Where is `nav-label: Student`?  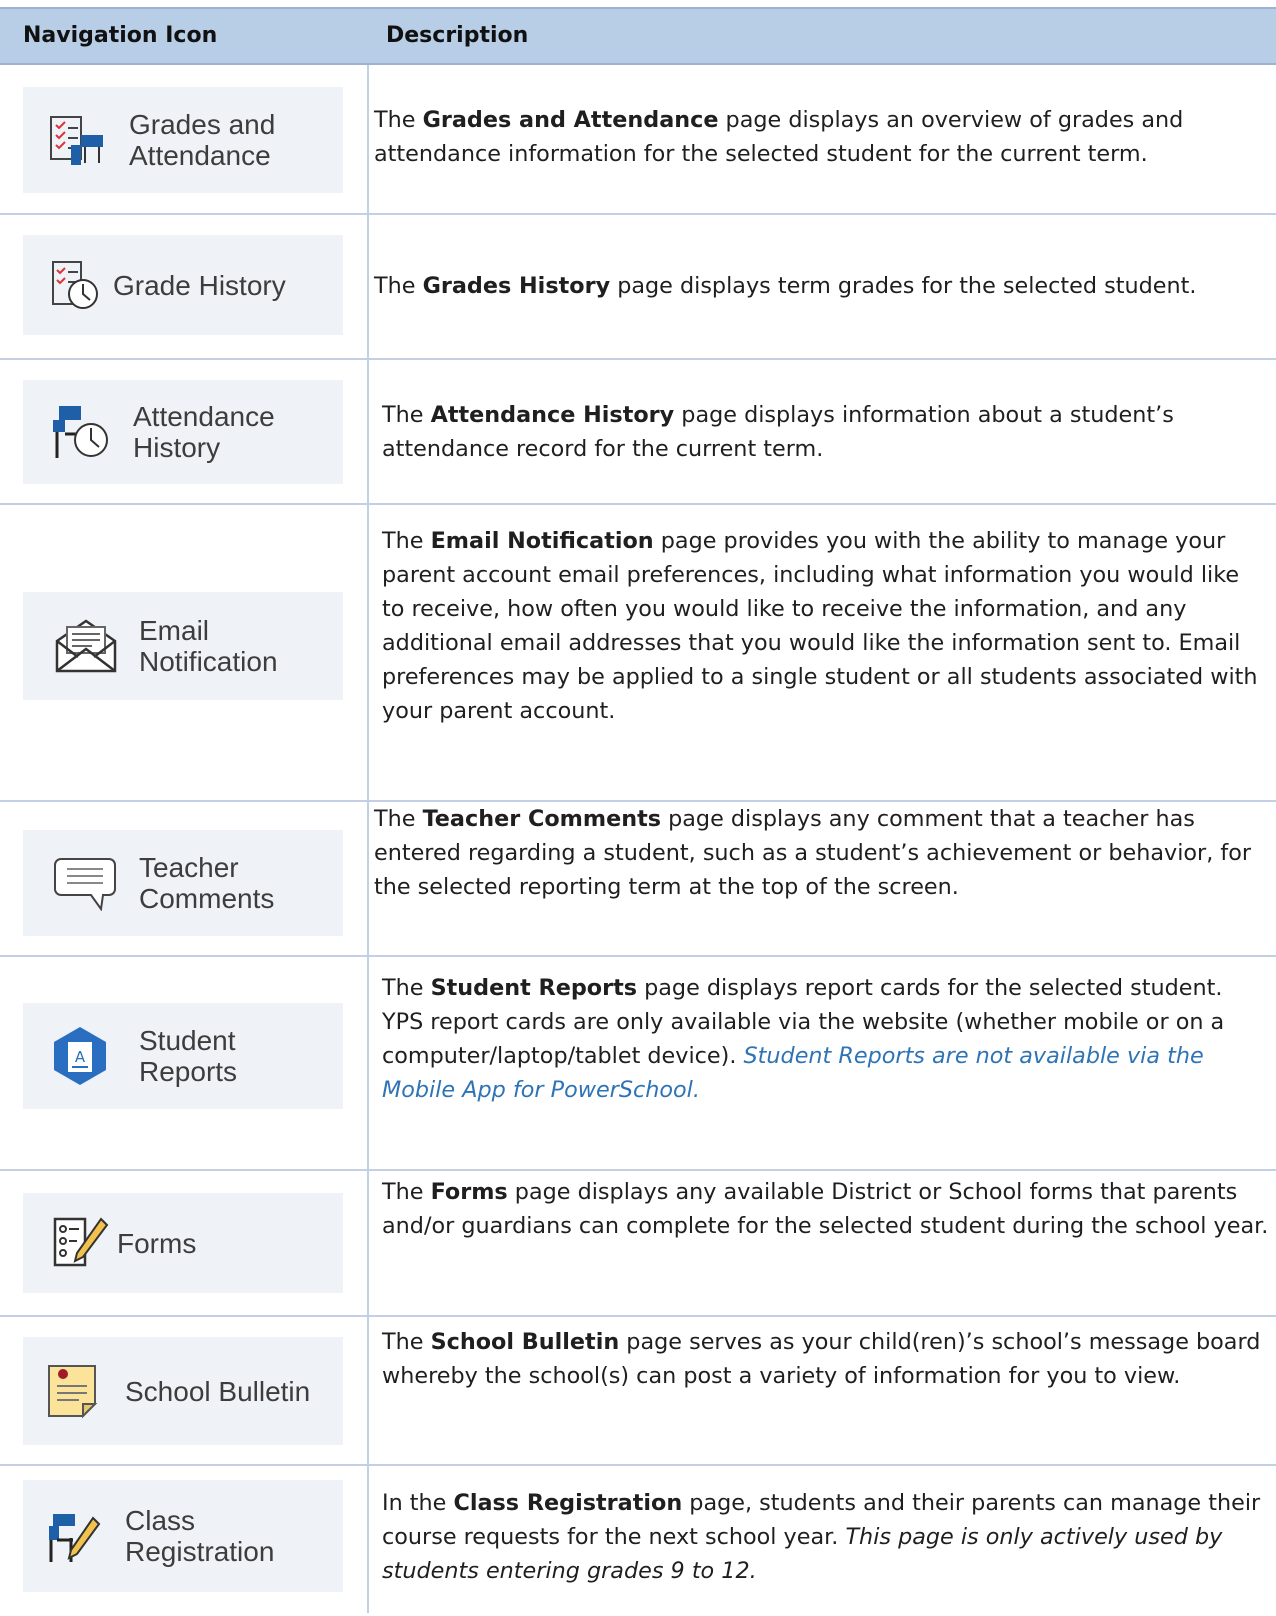
nav-label: Student is located at coordinates (187, 1040).